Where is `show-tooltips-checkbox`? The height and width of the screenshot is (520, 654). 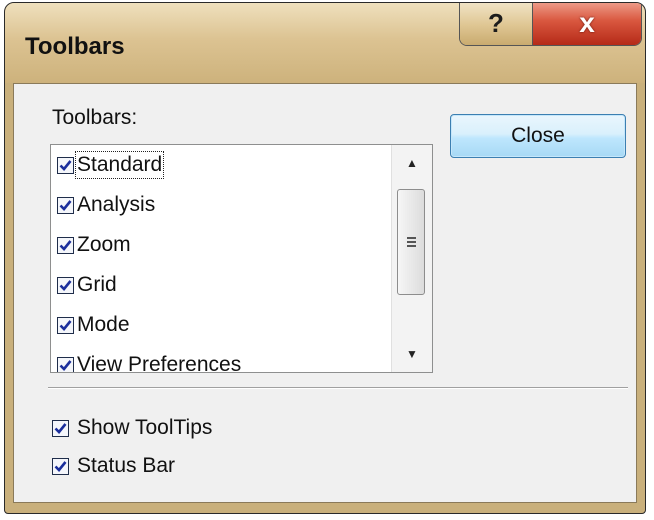 show-tooltips-checkbox is located at coordinates (60, 428).